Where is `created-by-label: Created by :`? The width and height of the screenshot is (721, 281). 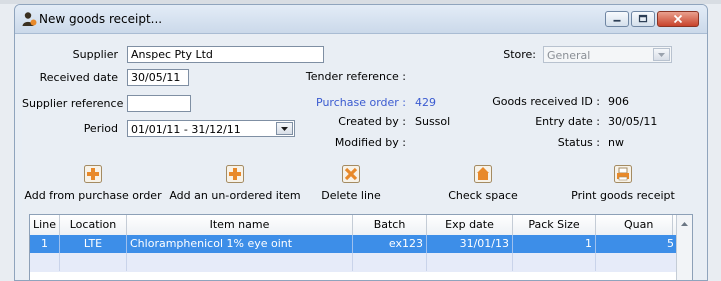 created-by-label: Created by : is located at coordinates (372, 121).